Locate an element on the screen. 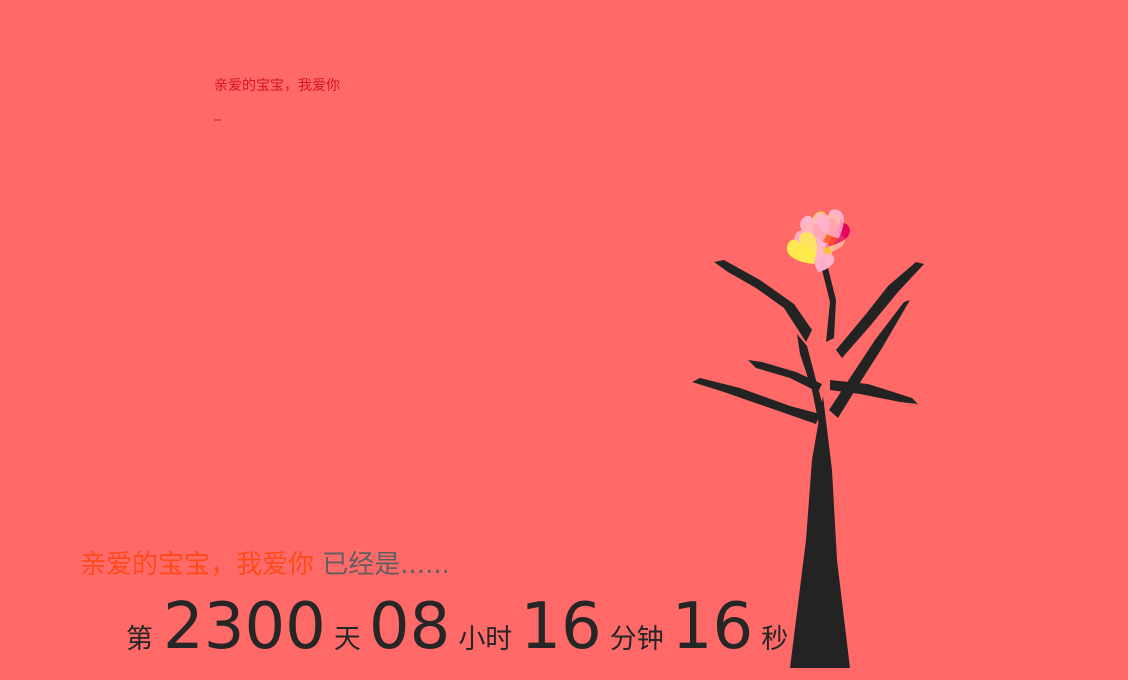 The width and height of the screenshot is (1128, 680). counter-days: 2300 is located at coordinates (244, 627).